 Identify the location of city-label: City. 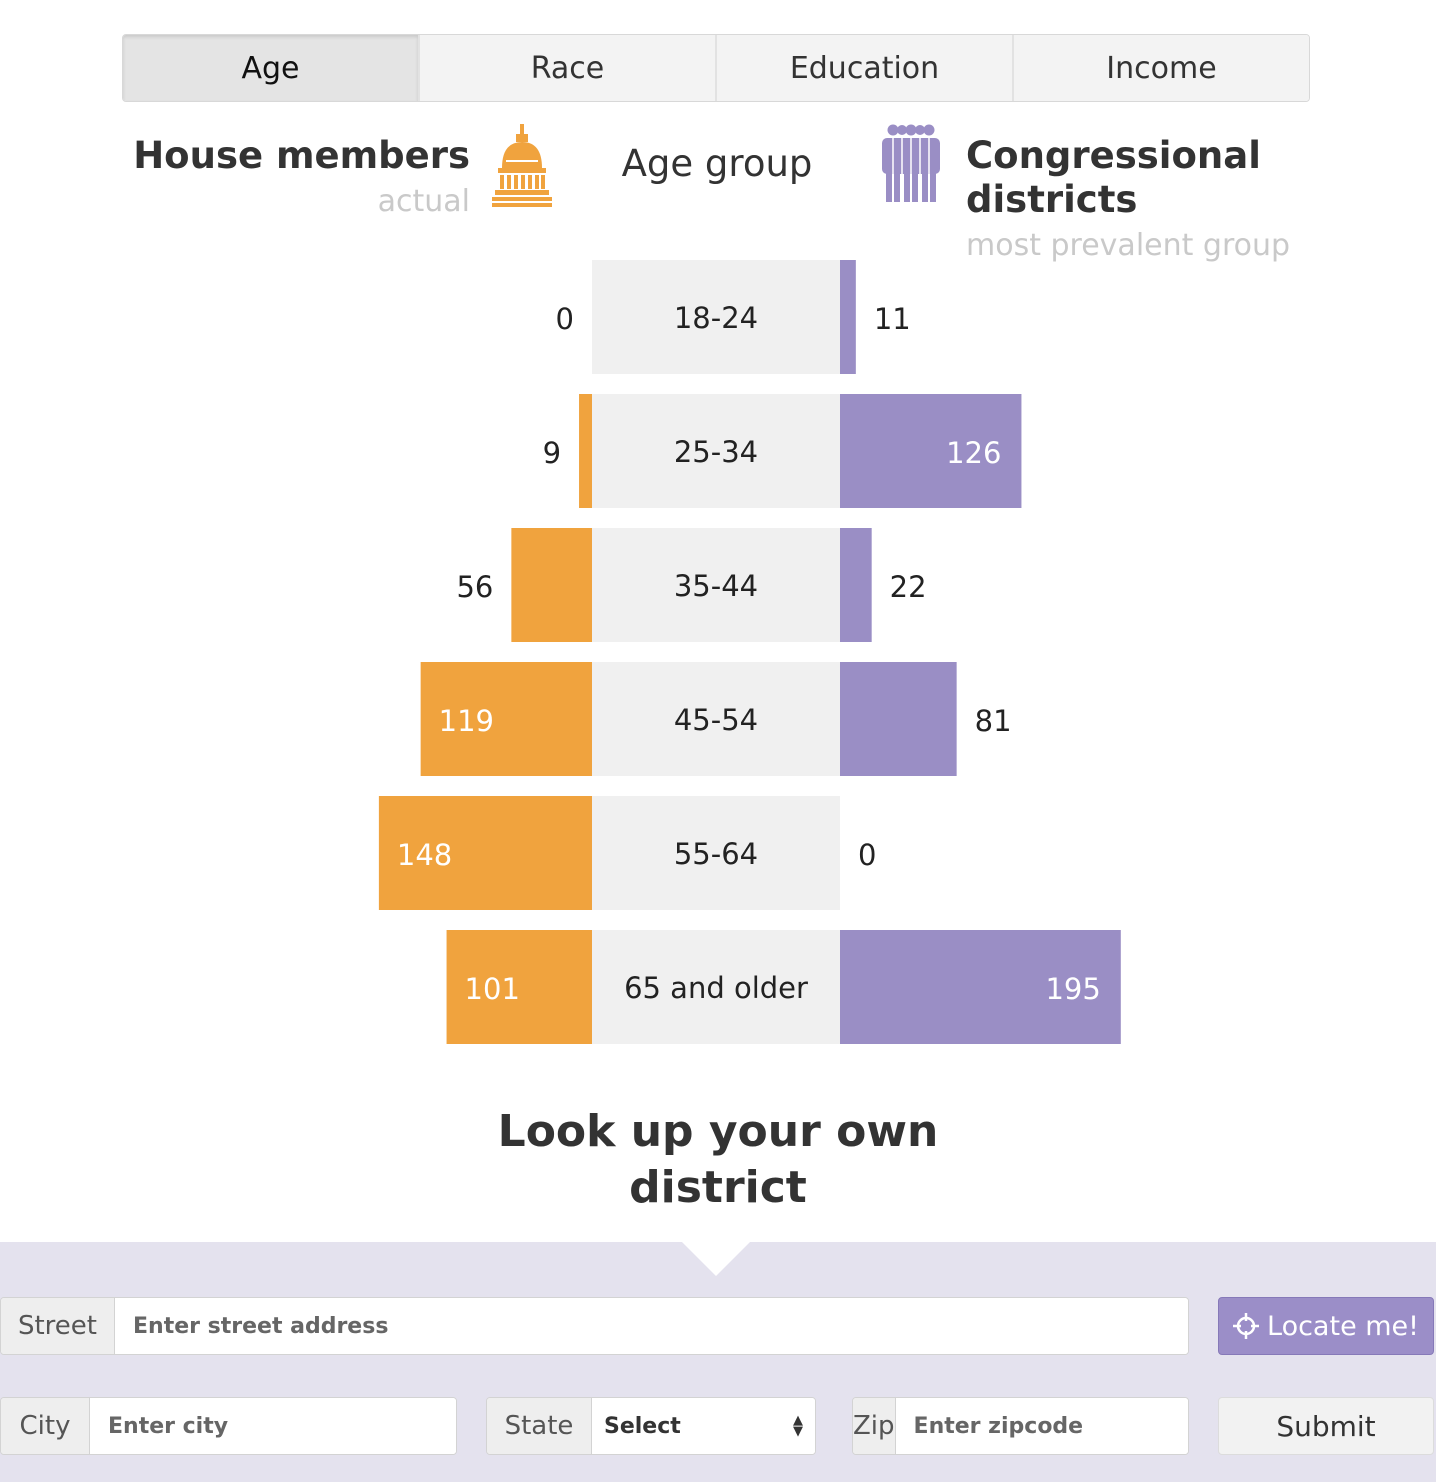
(45, 1426).